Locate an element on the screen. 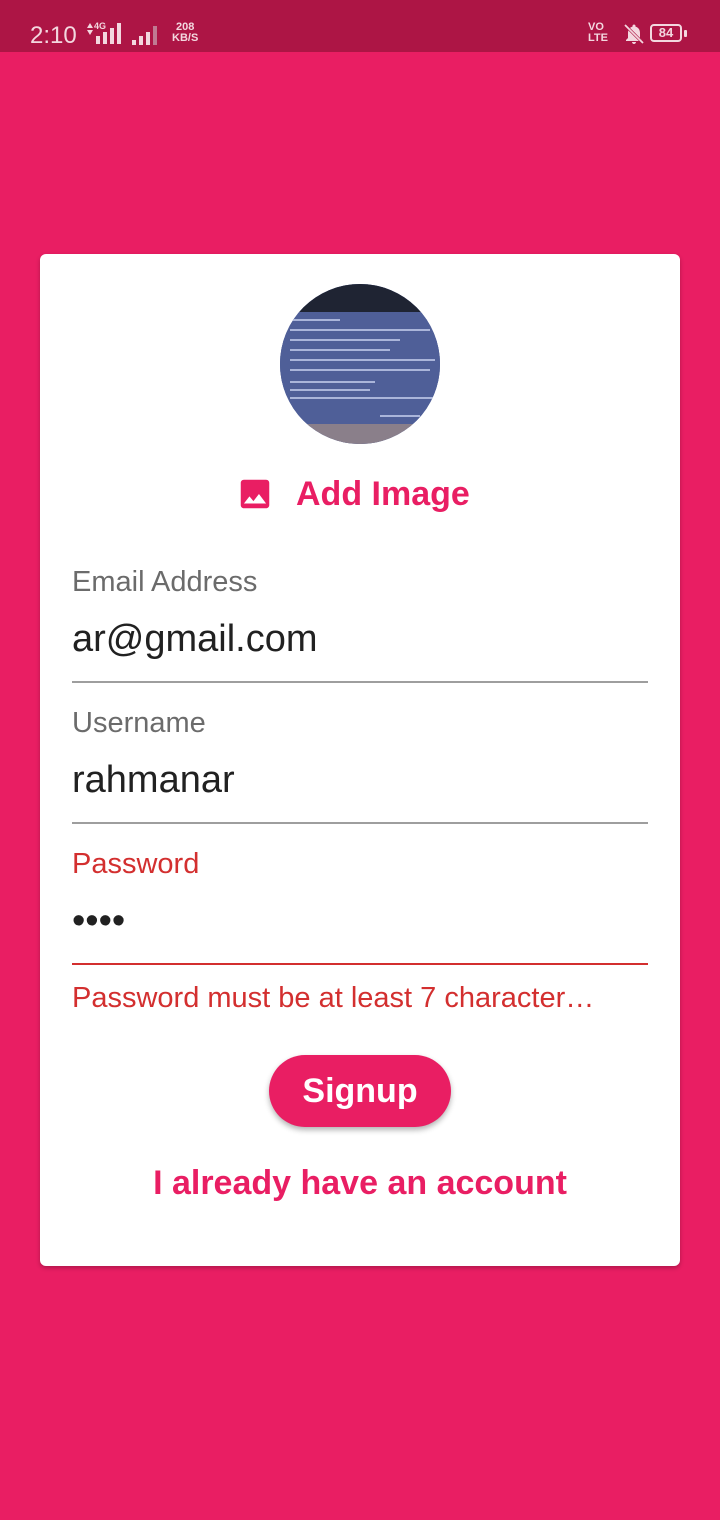 The image size is (720, 1520). image-icon is located at coordinates (255, 494).